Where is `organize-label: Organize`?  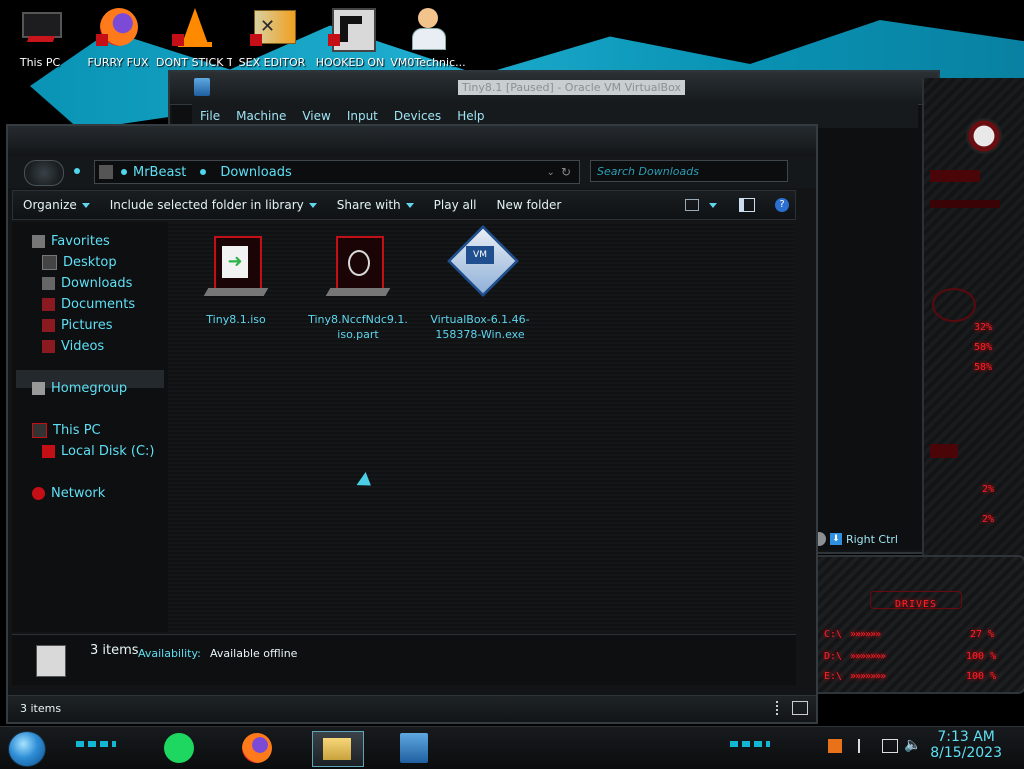 organize-label: Organize is located at coordinates (50, 205).